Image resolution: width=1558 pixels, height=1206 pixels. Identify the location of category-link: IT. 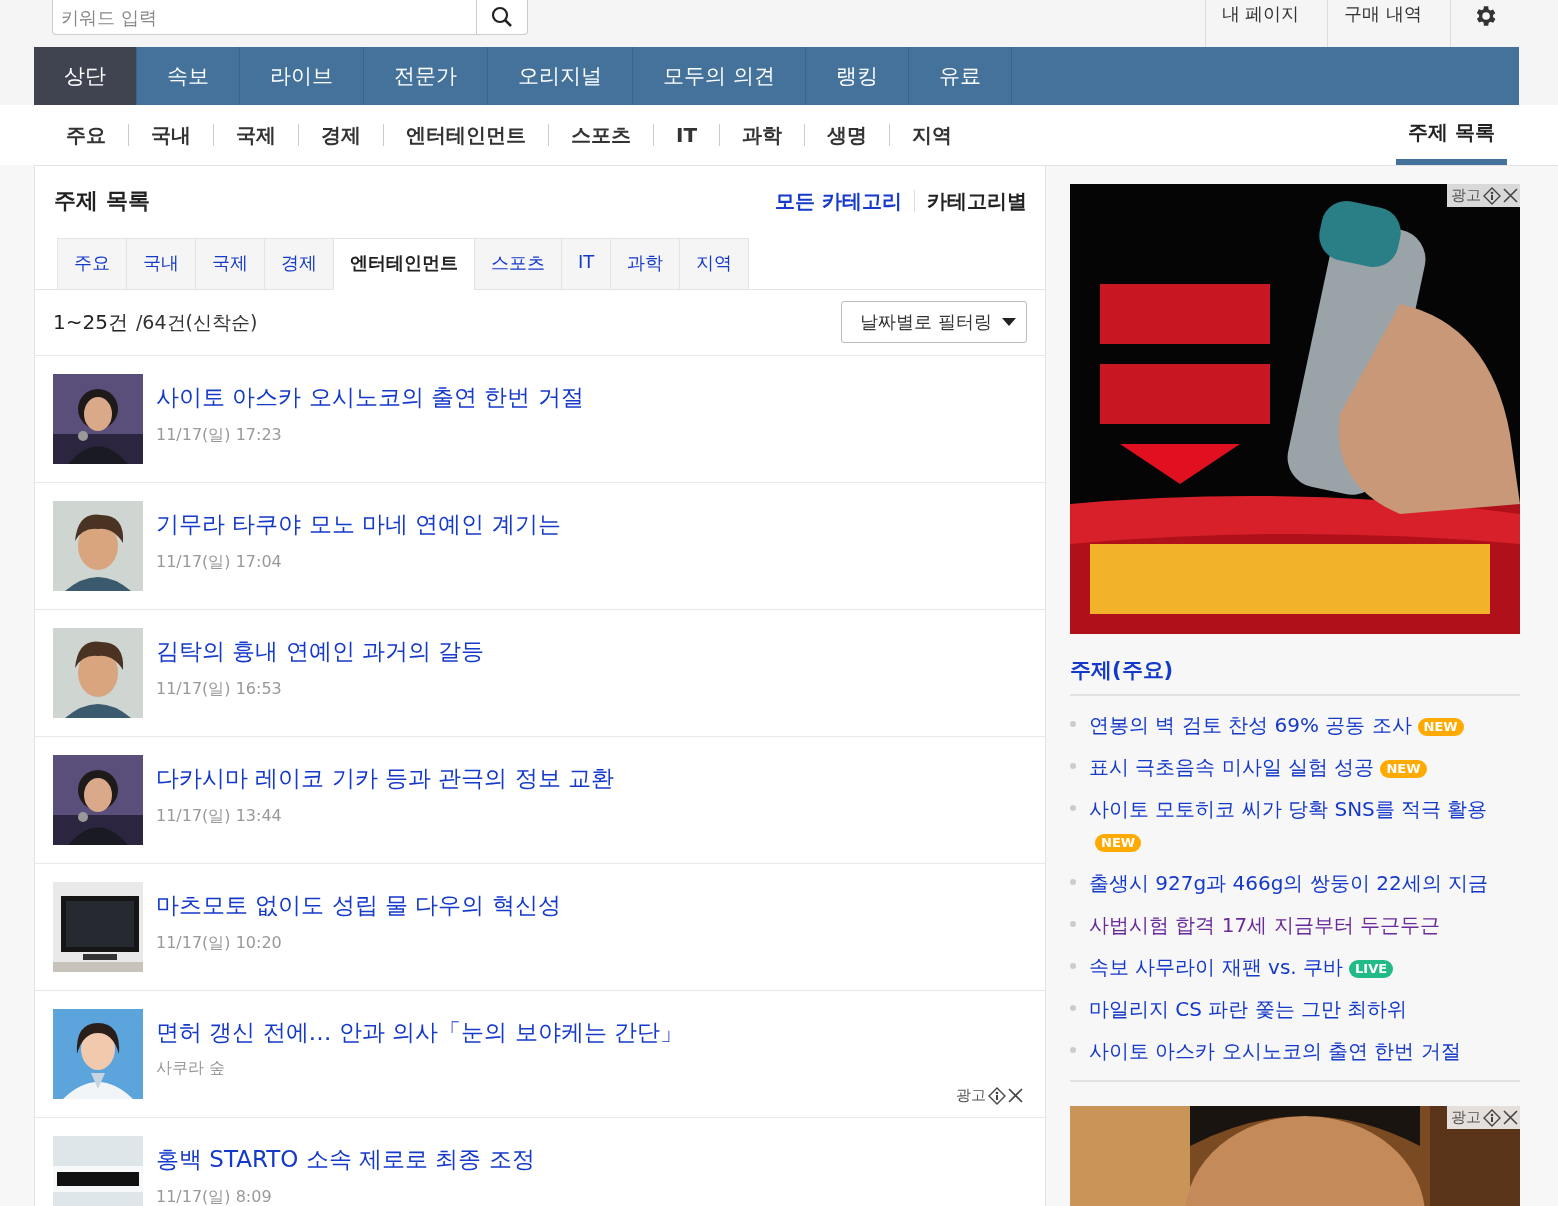
(687, 135).